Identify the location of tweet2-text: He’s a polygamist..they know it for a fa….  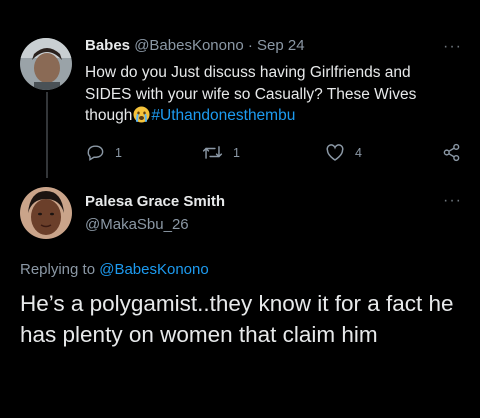
(237, 319).